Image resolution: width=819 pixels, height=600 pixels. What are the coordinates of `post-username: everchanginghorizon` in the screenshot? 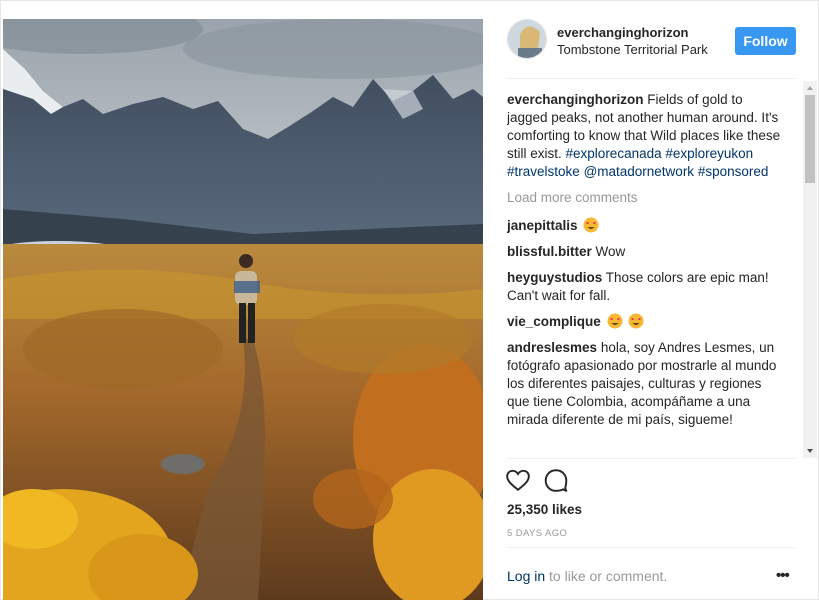 It's located at (637, 32).